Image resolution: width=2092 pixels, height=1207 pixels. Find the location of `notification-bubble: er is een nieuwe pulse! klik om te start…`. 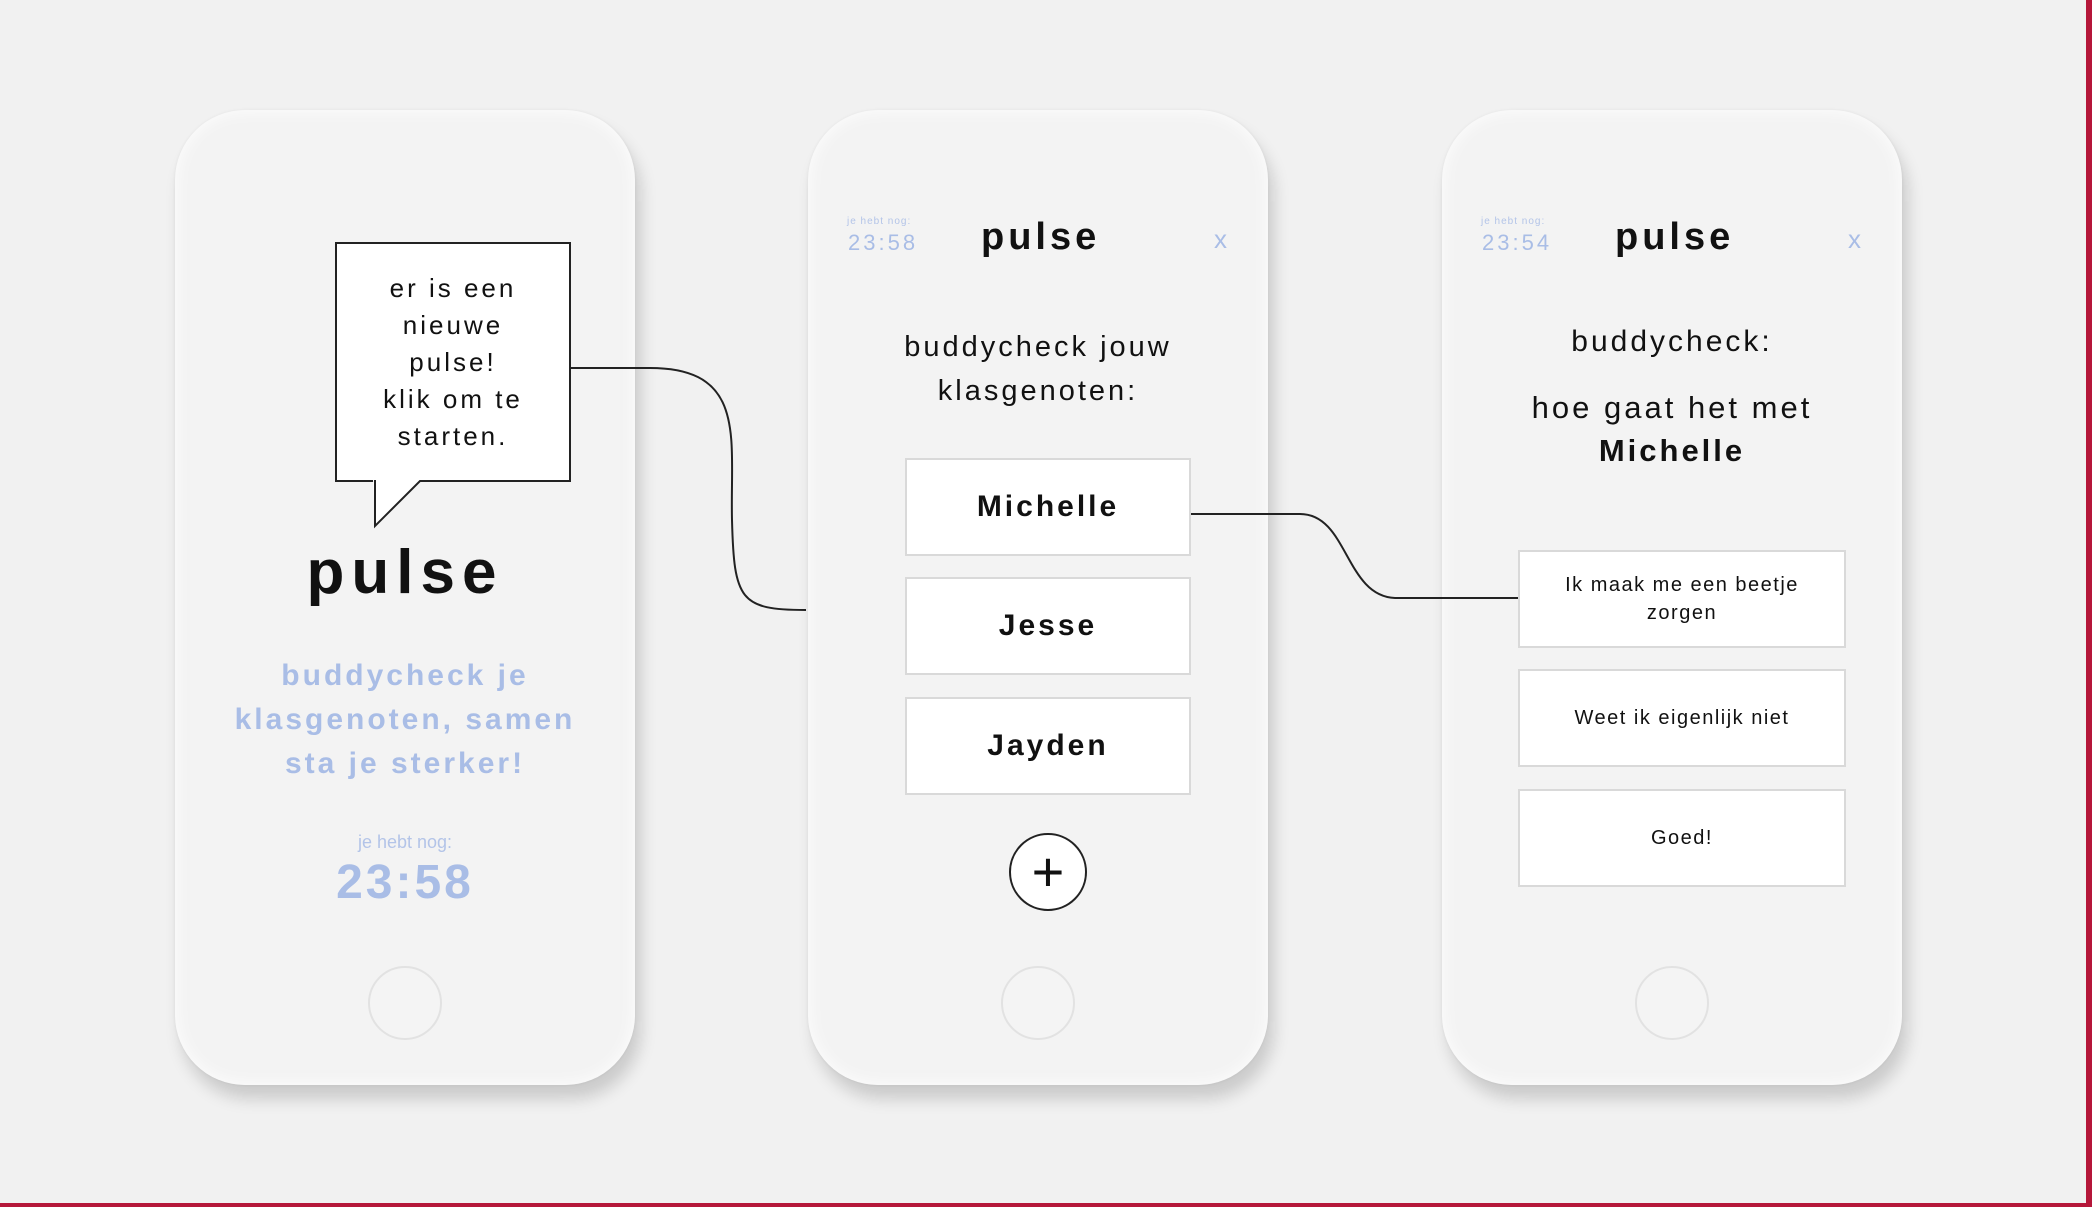

notification-bubble: er is een nieuwe pulse! klik om te start… is located at coordinates (453, 362).